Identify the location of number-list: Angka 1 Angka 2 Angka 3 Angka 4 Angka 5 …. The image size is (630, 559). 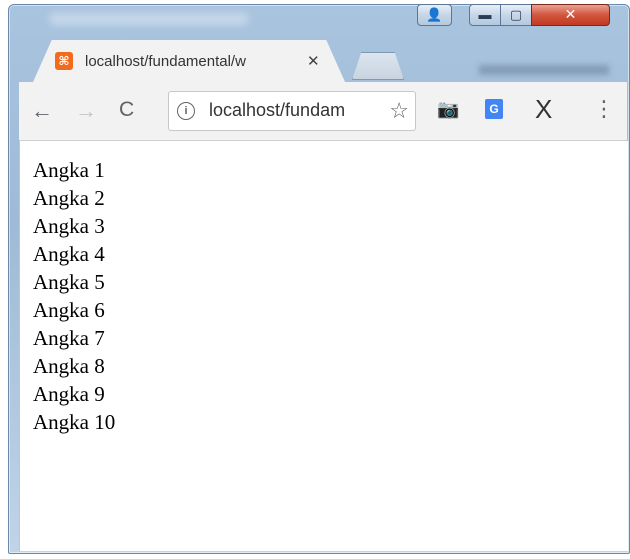
(74, 296).